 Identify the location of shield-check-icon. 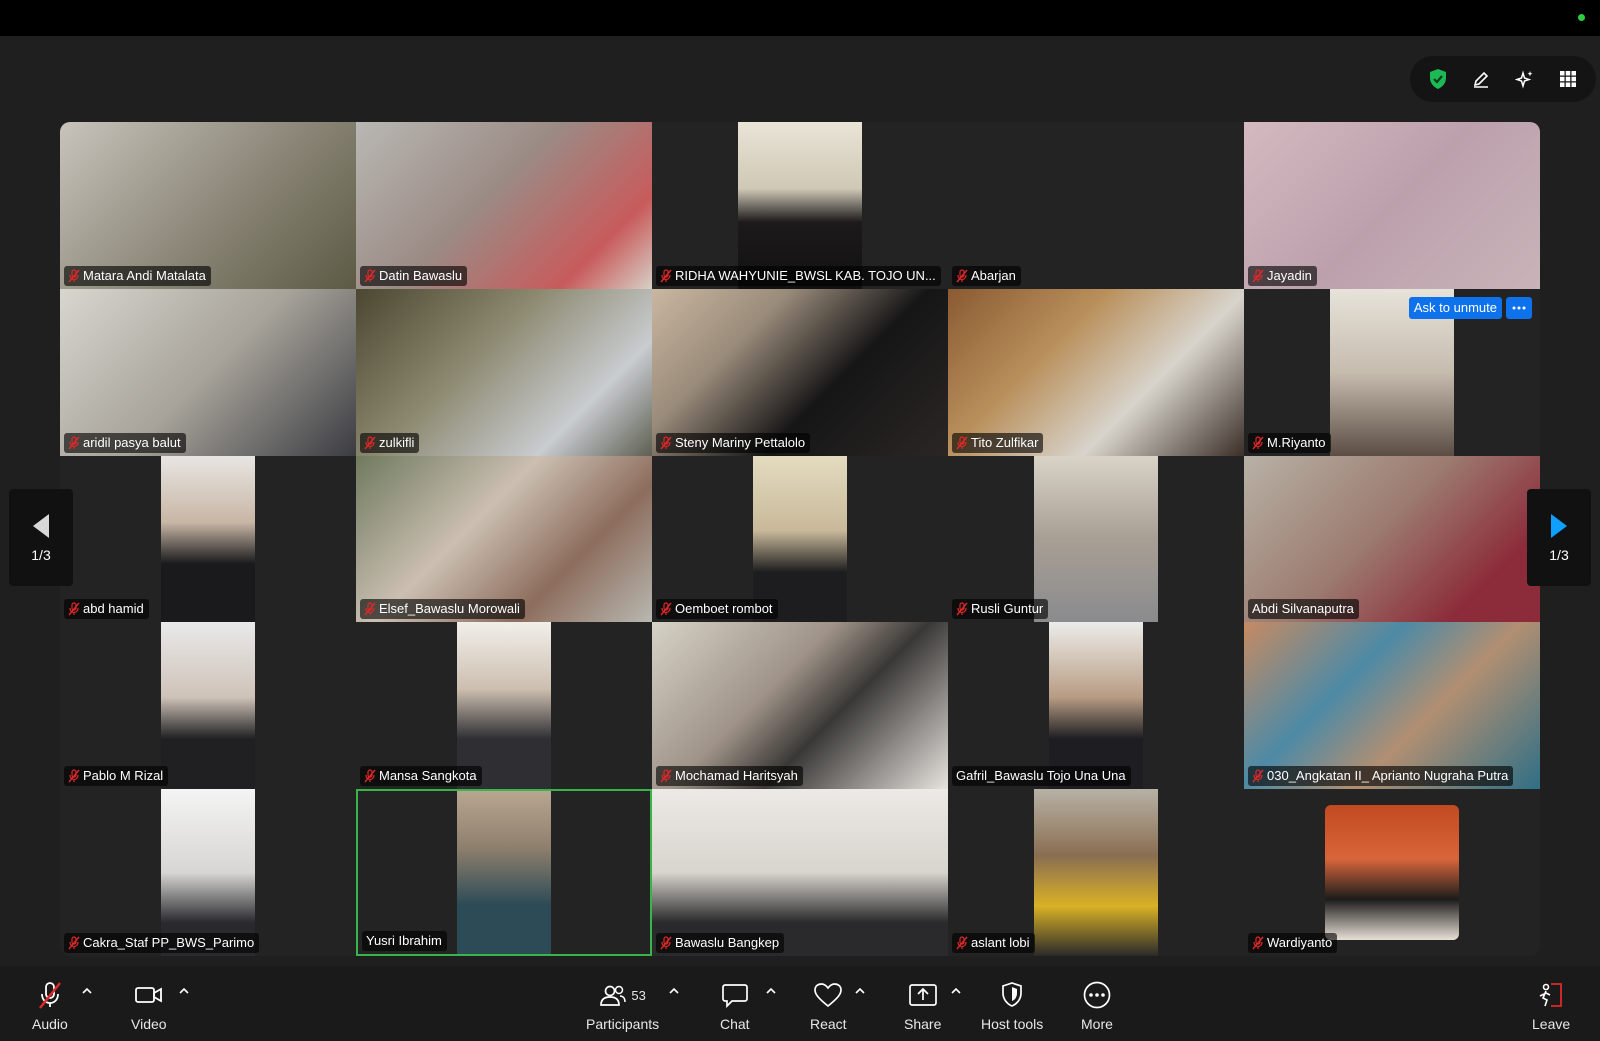
(1438, 79).